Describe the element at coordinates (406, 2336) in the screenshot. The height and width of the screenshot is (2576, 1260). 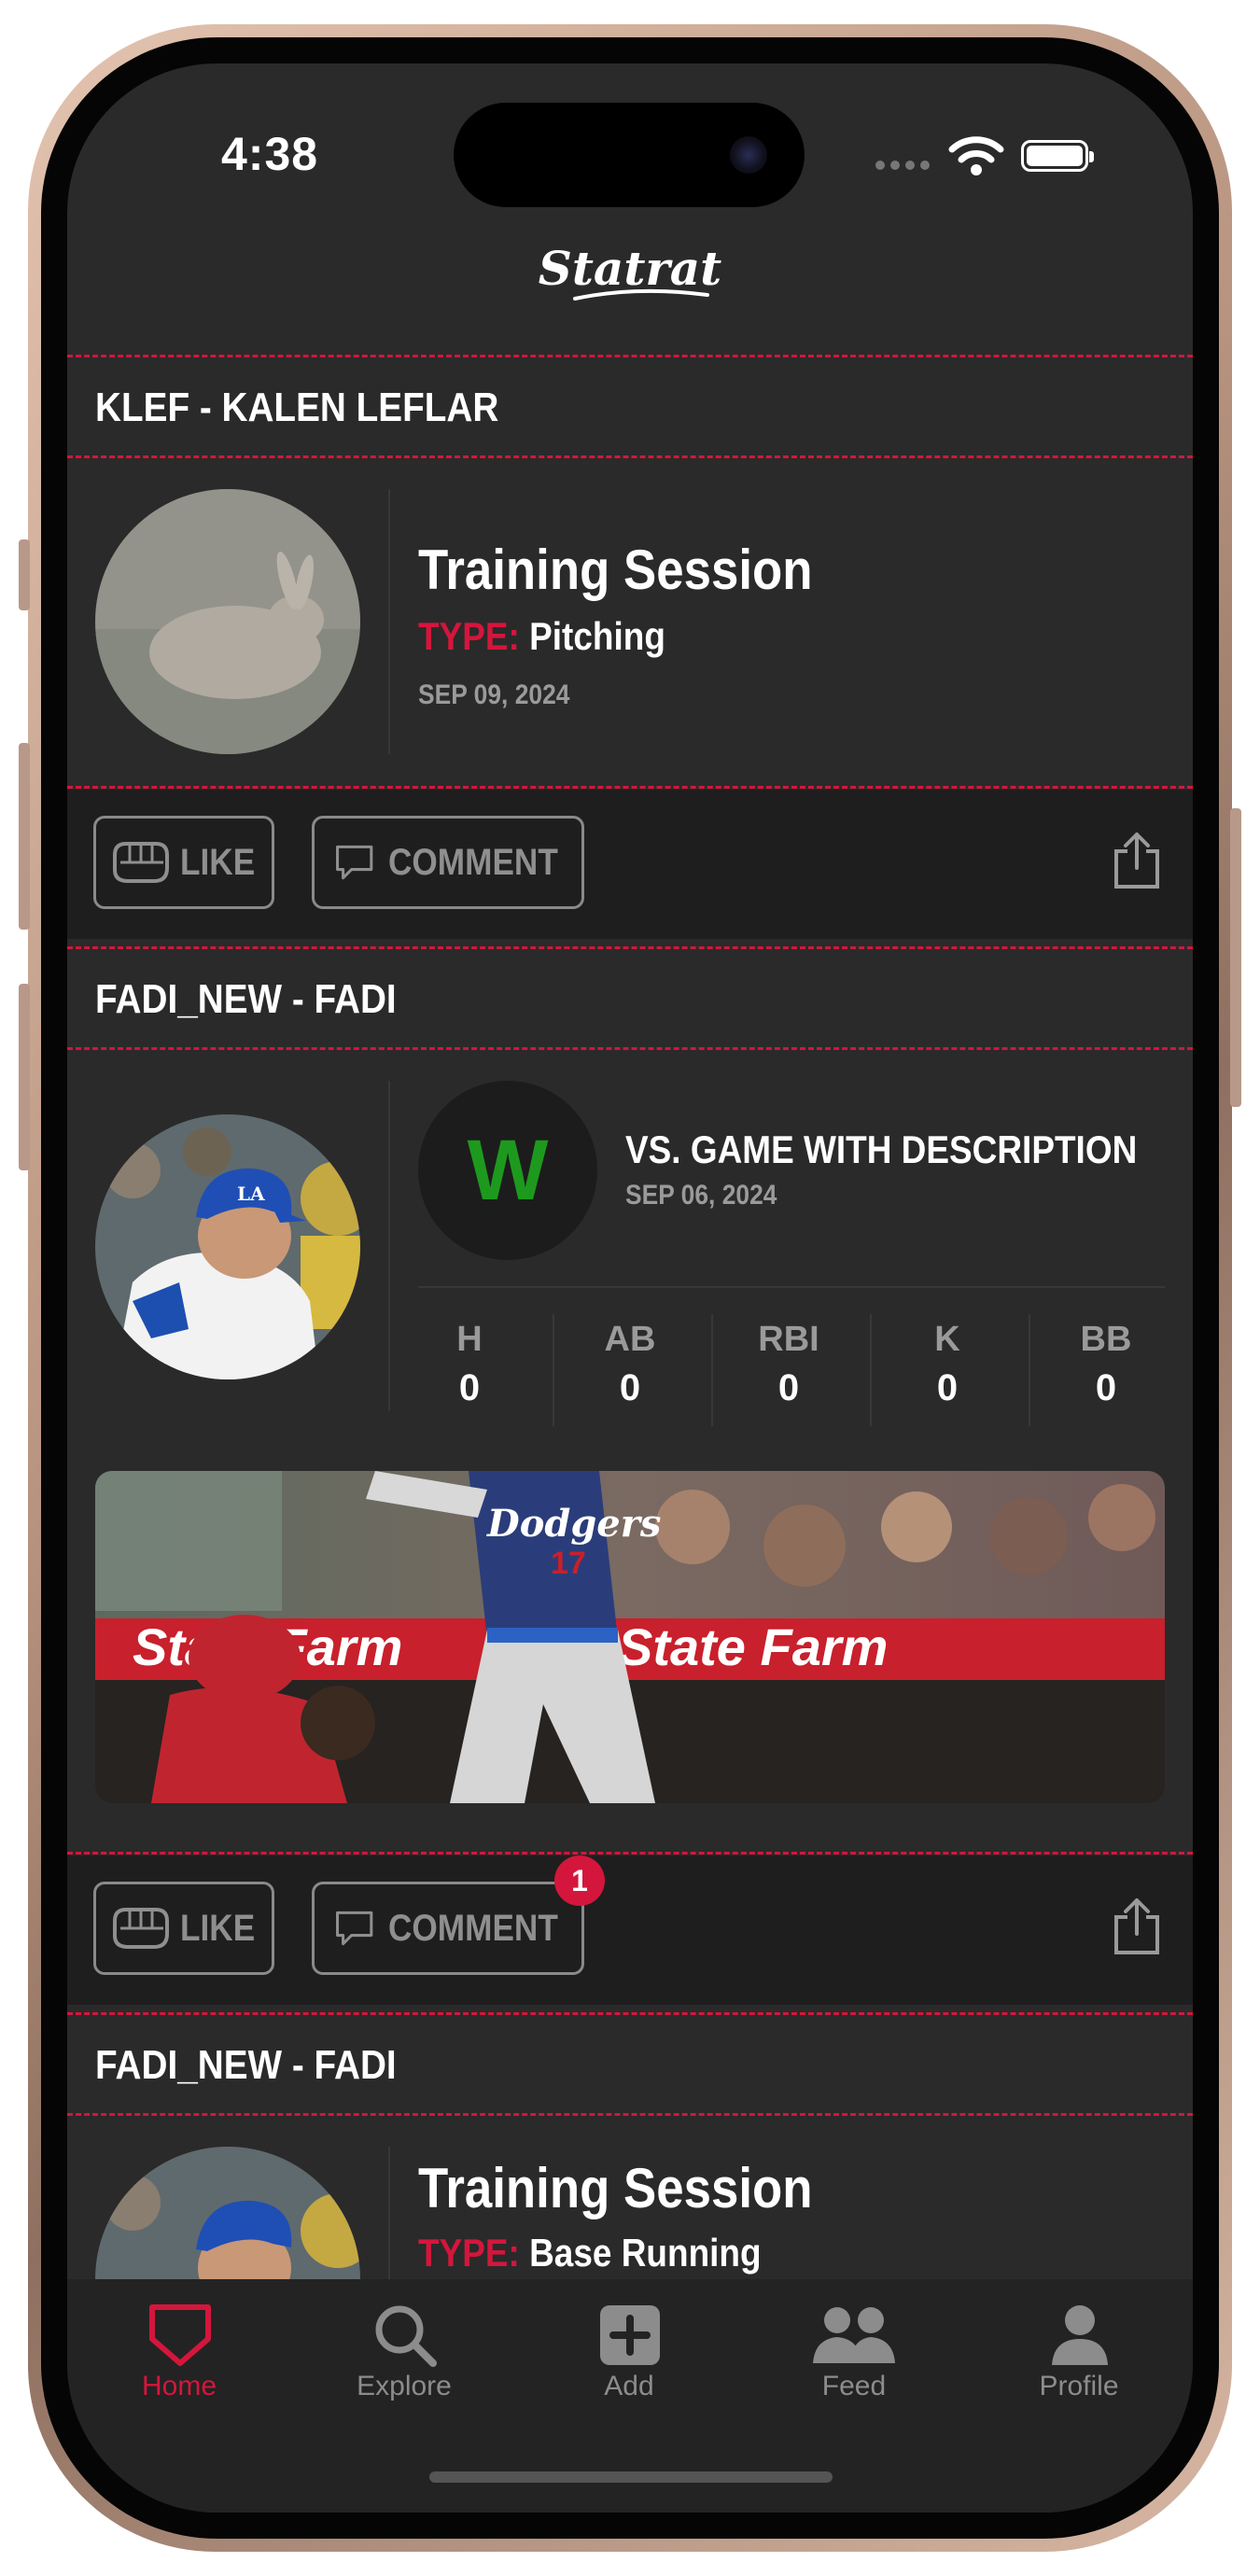
I see `search-icon` at that location.